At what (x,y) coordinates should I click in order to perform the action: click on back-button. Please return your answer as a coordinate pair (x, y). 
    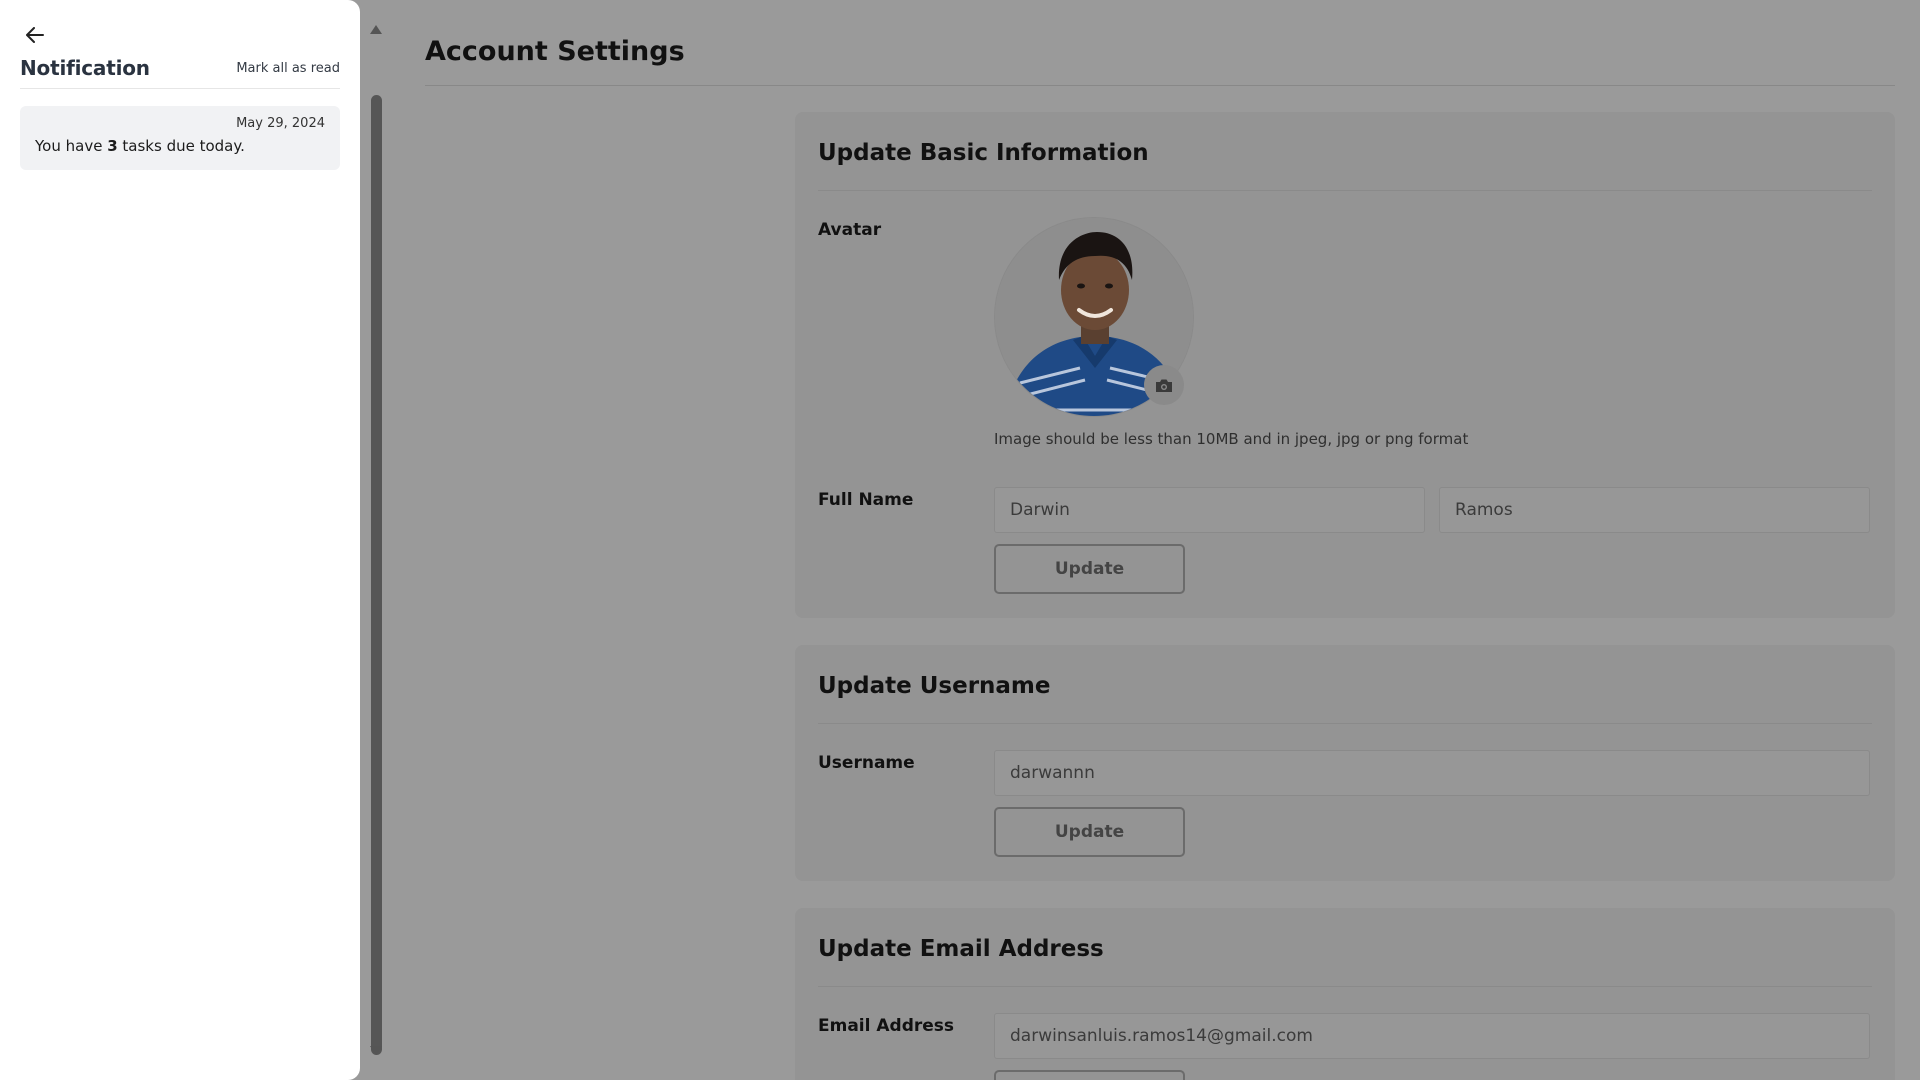
    Looking at the image, I should click on (35, 35).